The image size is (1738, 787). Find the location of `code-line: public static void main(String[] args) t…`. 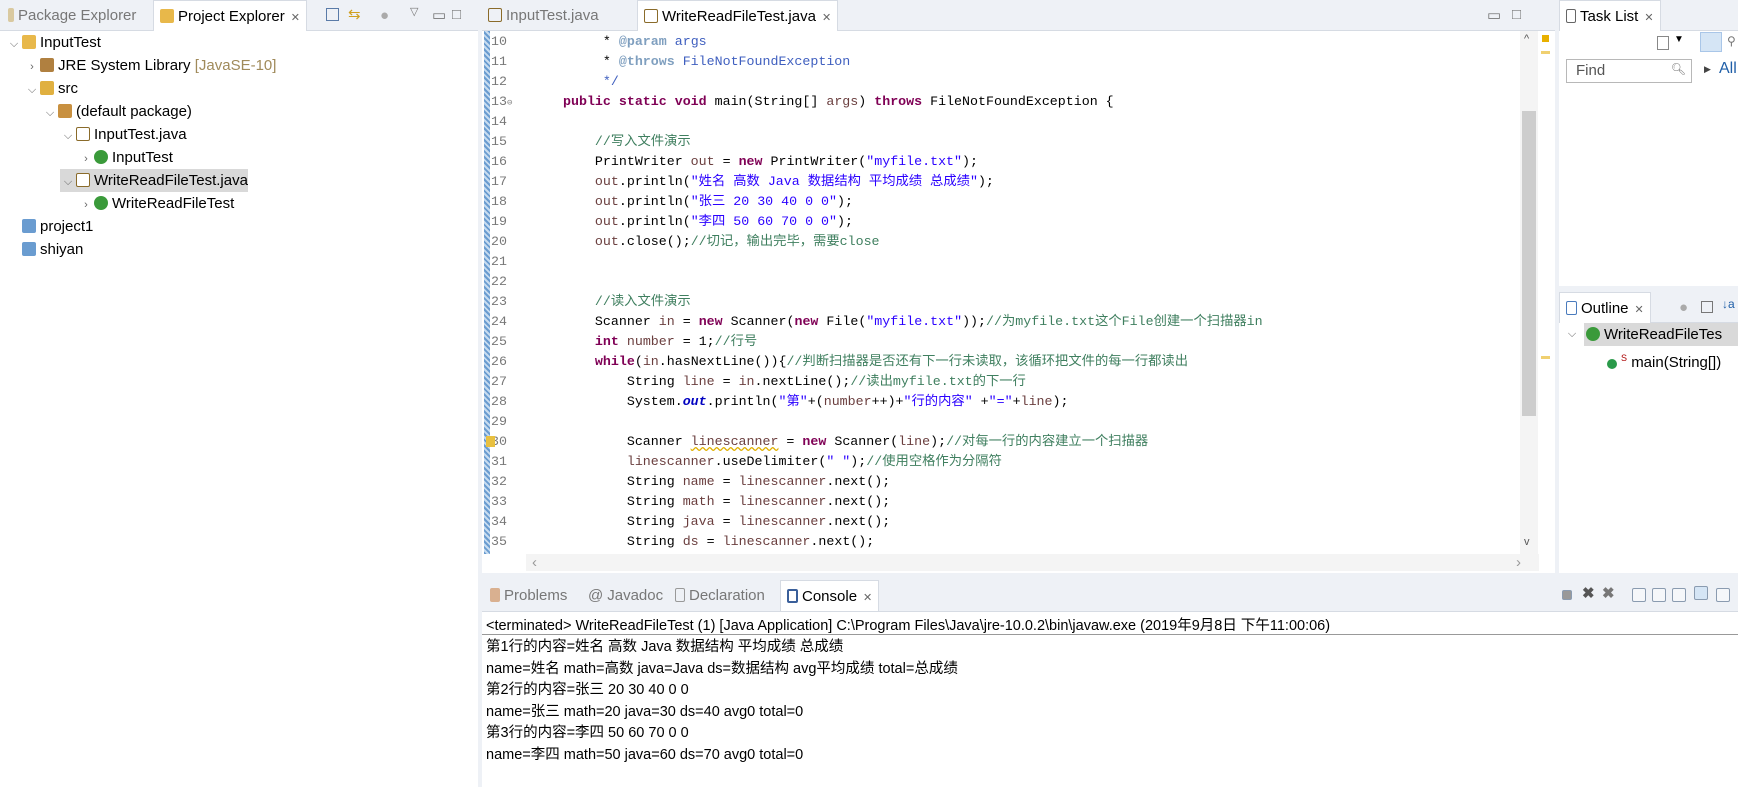

code-line: public static void main(String[] args) t… is located at coordinates (838, 102).